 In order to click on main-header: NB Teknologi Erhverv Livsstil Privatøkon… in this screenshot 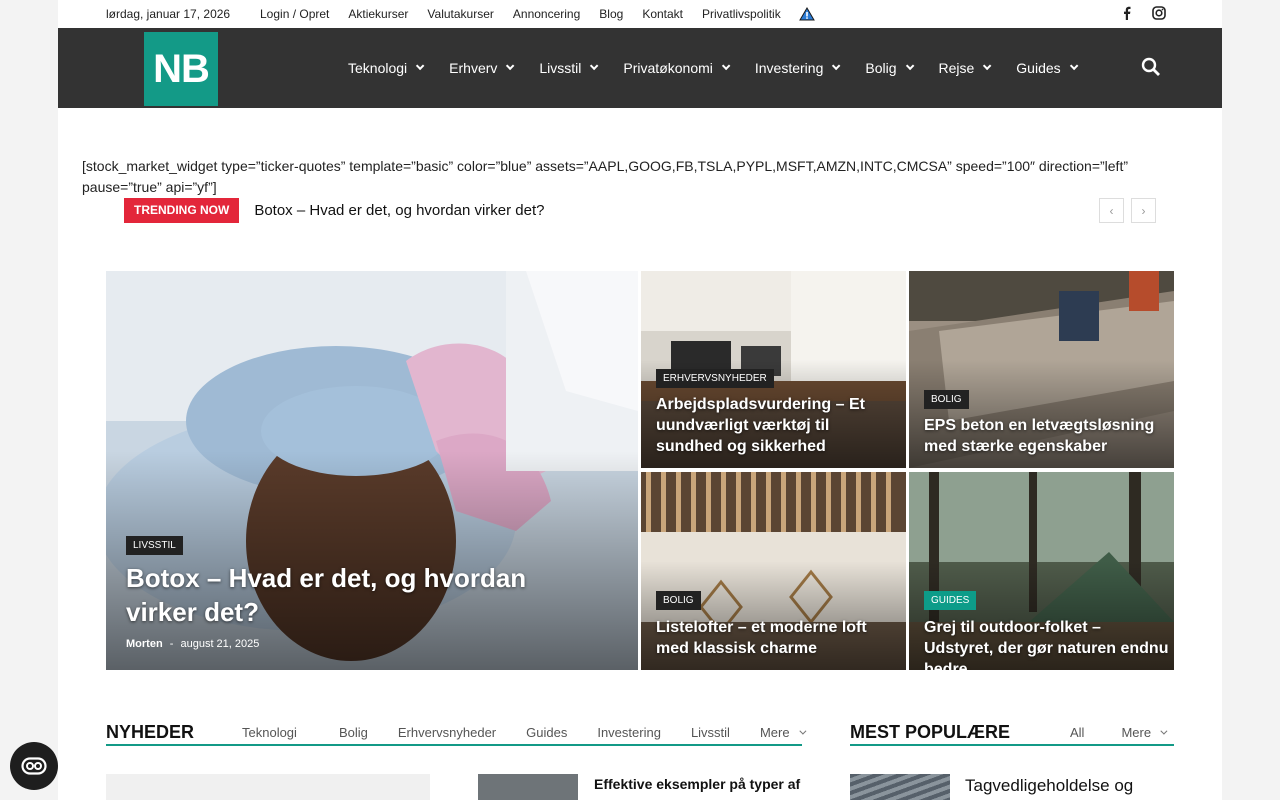, I will do `click(640, 68)`.